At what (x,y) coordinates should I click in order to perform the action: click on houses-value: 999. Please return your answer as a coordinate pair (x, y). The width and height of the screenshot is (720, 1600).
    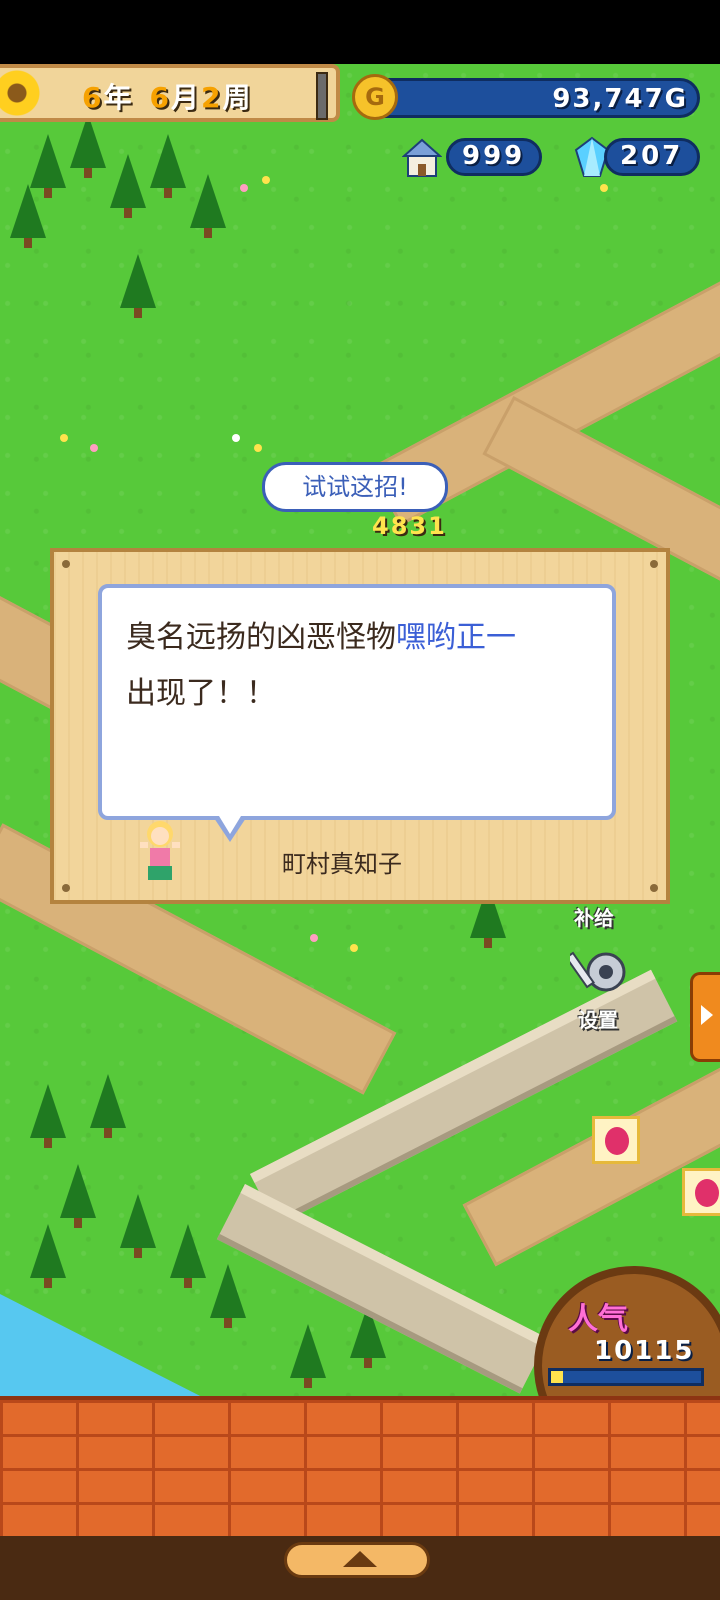
    Looking at the image, I should click on (494, 156).